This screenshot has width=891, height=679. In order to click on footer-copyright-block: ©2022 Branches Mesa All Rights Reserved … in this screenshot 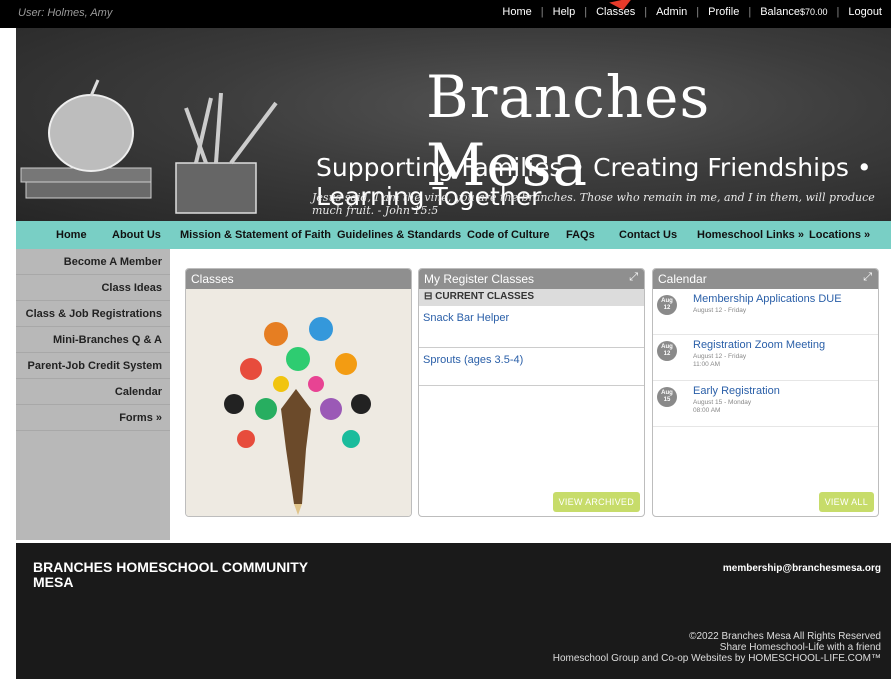, I will do `click(717, 647)`.